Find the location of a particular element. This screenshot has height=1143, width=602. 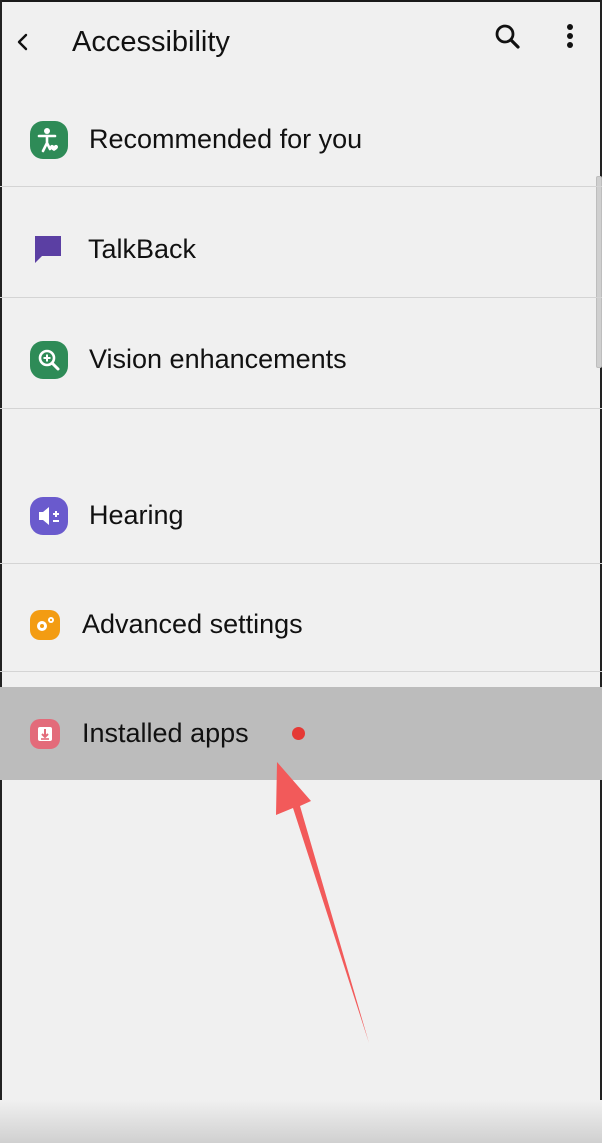

menu-item-advanced-settings: Advanced settings is located at coordinates (301, 617).